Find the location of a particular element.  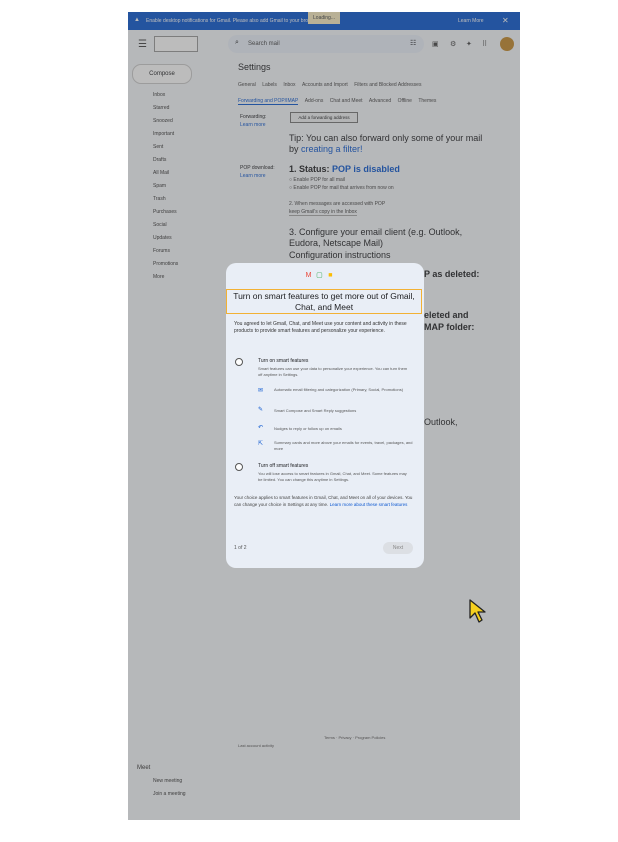

pencil-icon: ✎ is located at coordinates (261, 410).